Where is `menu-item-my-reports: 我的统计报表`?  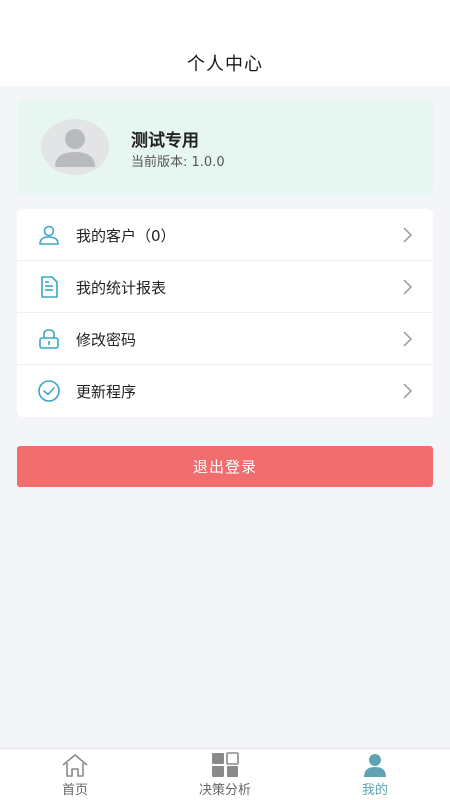
menu-item-my-reports: 我的统计报表 is located at coordinates (225, 287).